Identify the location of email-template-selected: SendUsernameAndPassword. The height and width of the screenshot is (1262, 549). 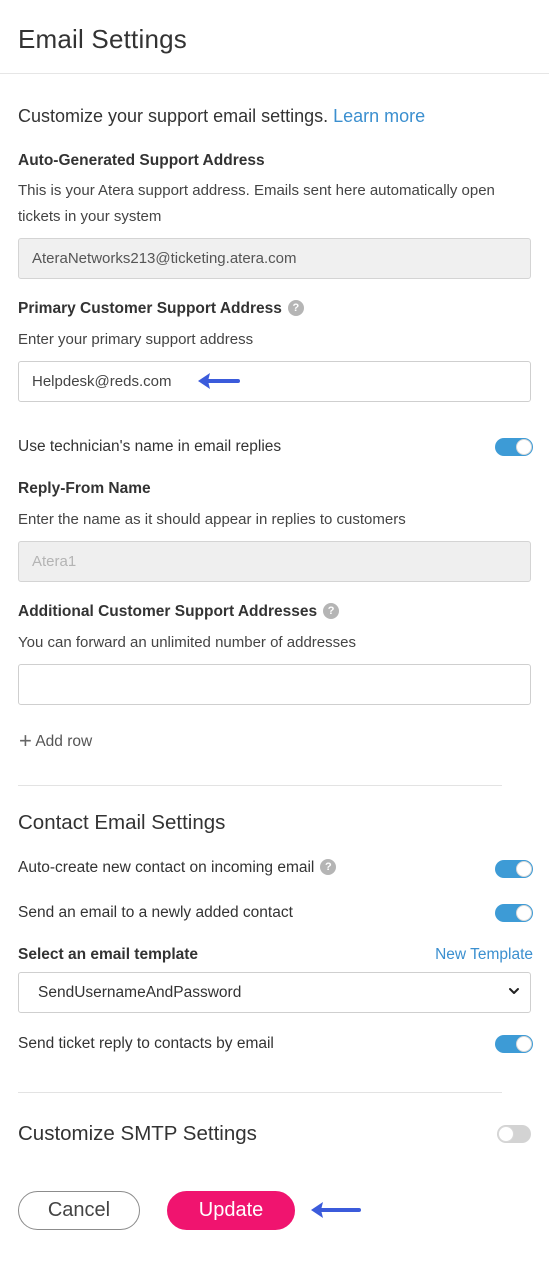
(140, 992).